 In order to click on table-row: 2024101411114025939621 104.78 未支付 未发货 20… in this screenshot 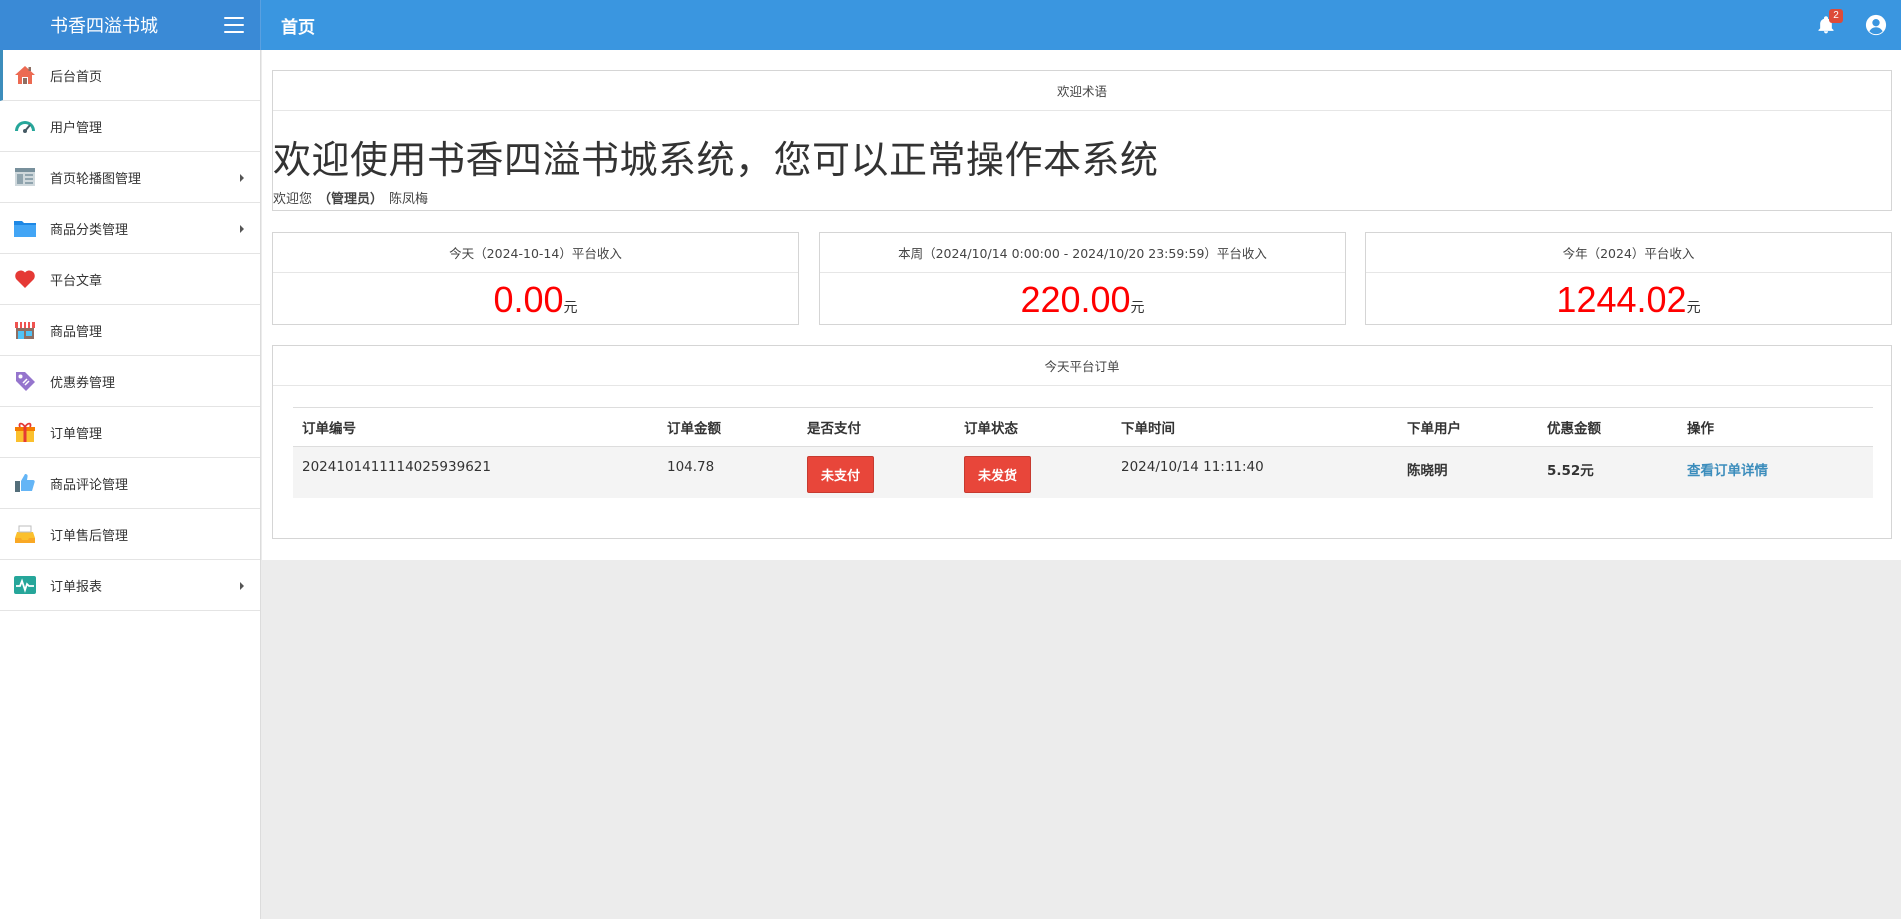, I will do `click(1083, 472)`.